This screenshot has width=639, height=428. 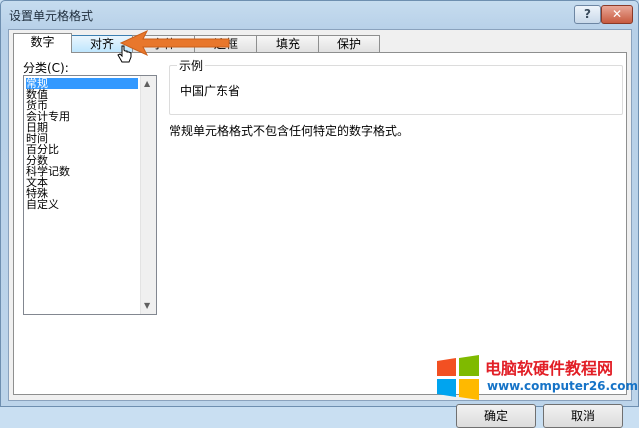 I want to click on watermark-url: www.computer26.com, so click(x=562, y=386).